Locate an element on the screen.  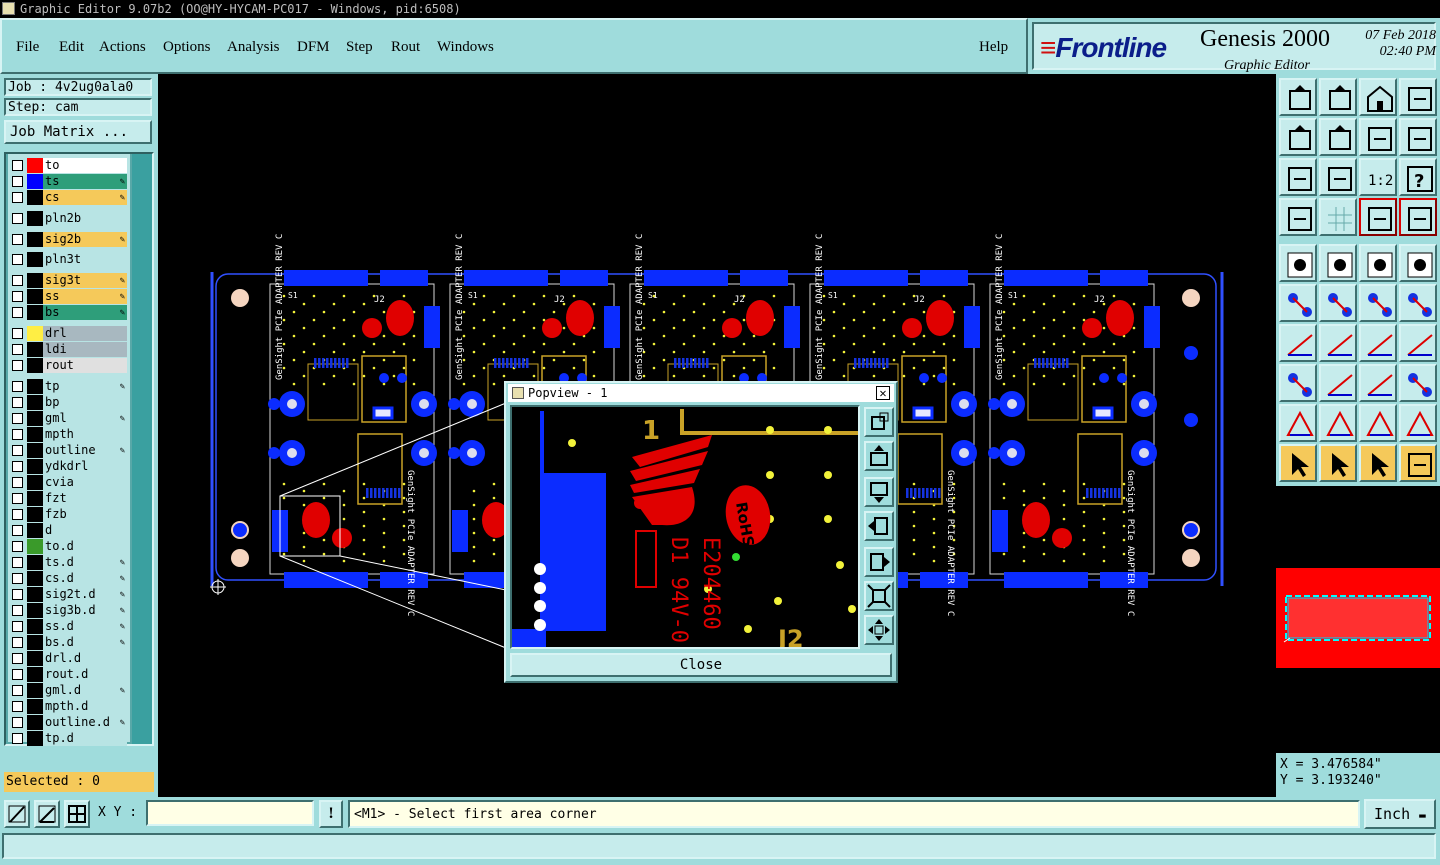
layer-list-scrollbar is located at coordinates (142, 449).